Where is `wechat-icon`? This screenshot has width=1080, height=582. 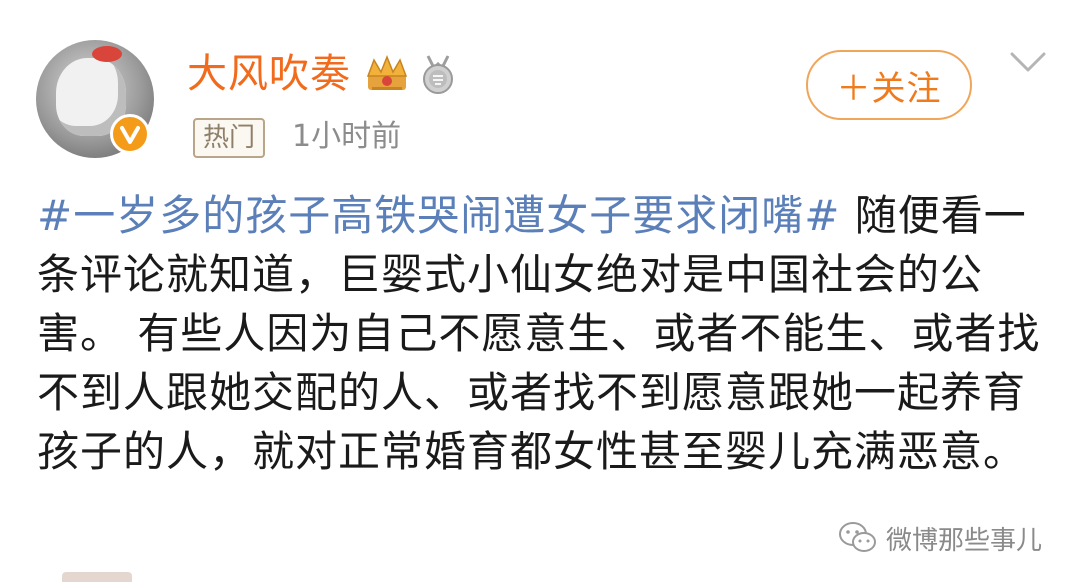
wechat-icon is located at coordinates (857, 537).